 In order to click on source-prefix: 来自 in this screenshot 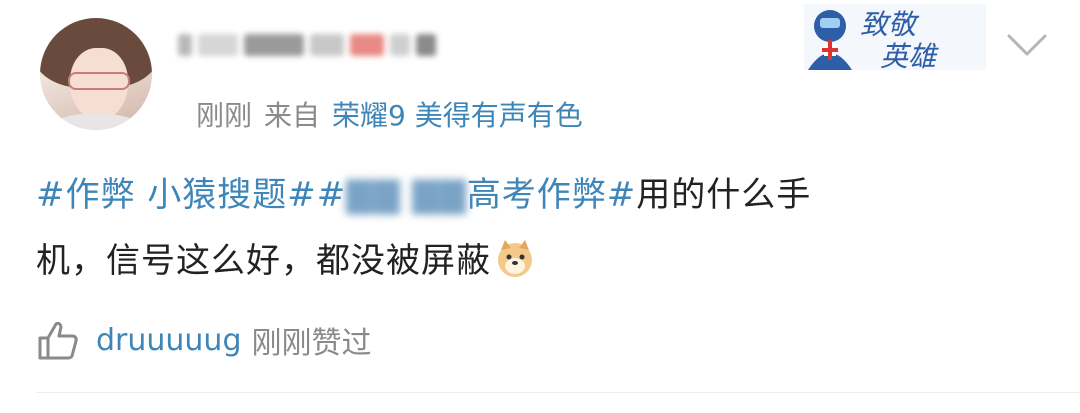, I will do `click(292, 115)`.